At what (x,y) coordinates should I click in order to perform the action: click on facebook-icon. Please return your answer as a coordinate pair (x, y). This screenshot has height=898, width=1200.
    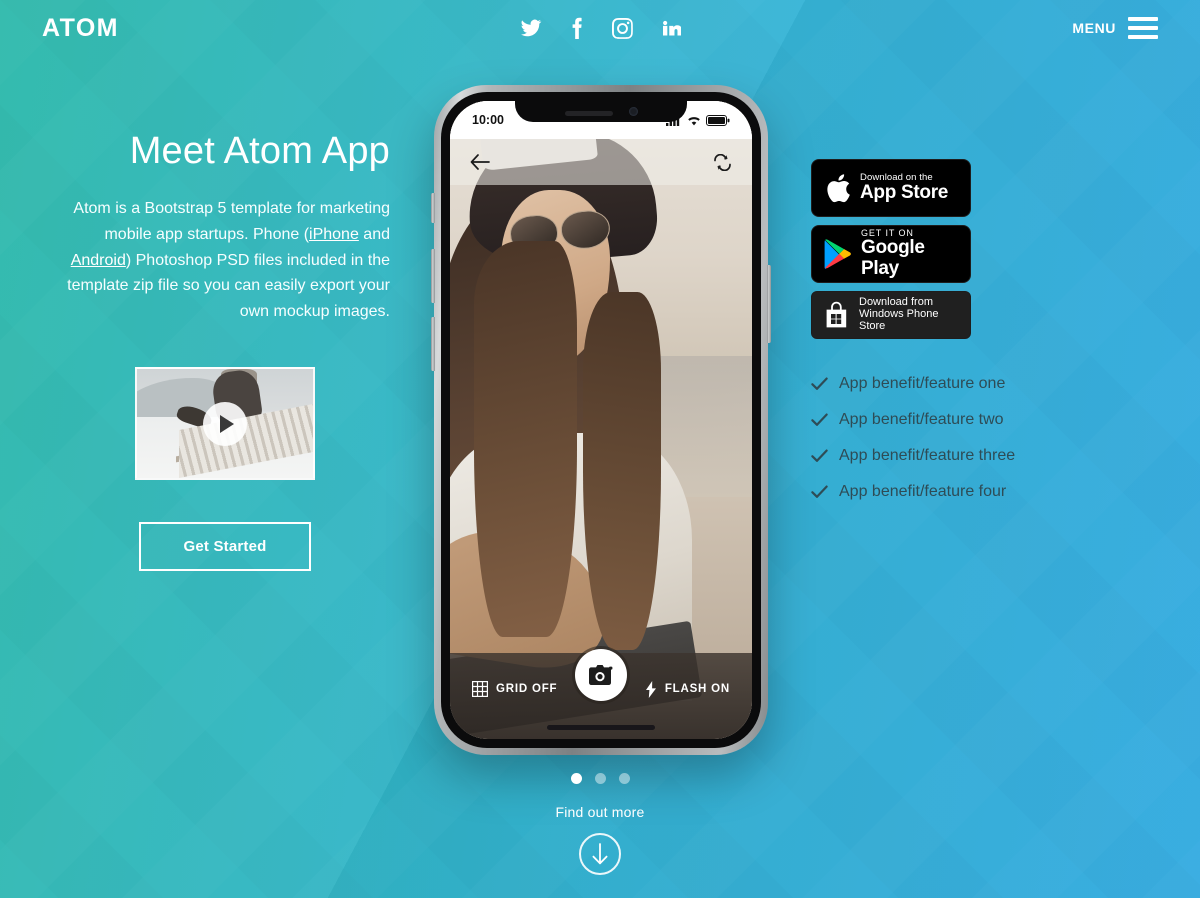
    Looking at the image, I should click on (577, 28).